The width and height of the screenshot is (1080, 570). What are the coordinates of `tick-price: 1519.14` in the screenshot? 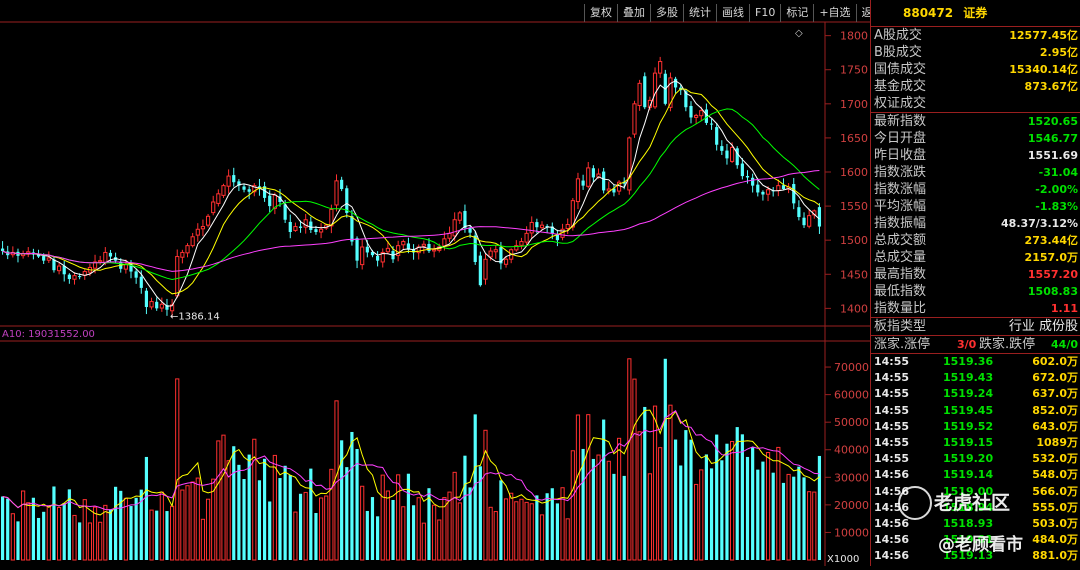 It's located at (968, 475).